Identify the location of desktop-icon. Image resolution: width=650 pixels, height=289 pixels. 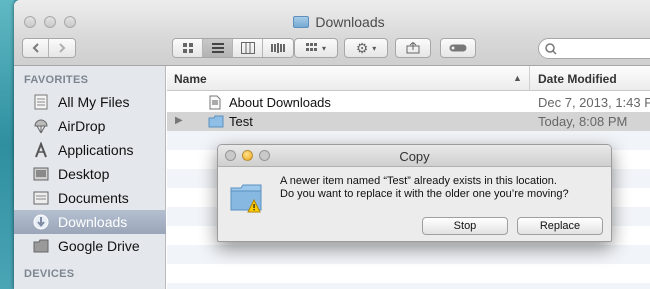
(41, 174).